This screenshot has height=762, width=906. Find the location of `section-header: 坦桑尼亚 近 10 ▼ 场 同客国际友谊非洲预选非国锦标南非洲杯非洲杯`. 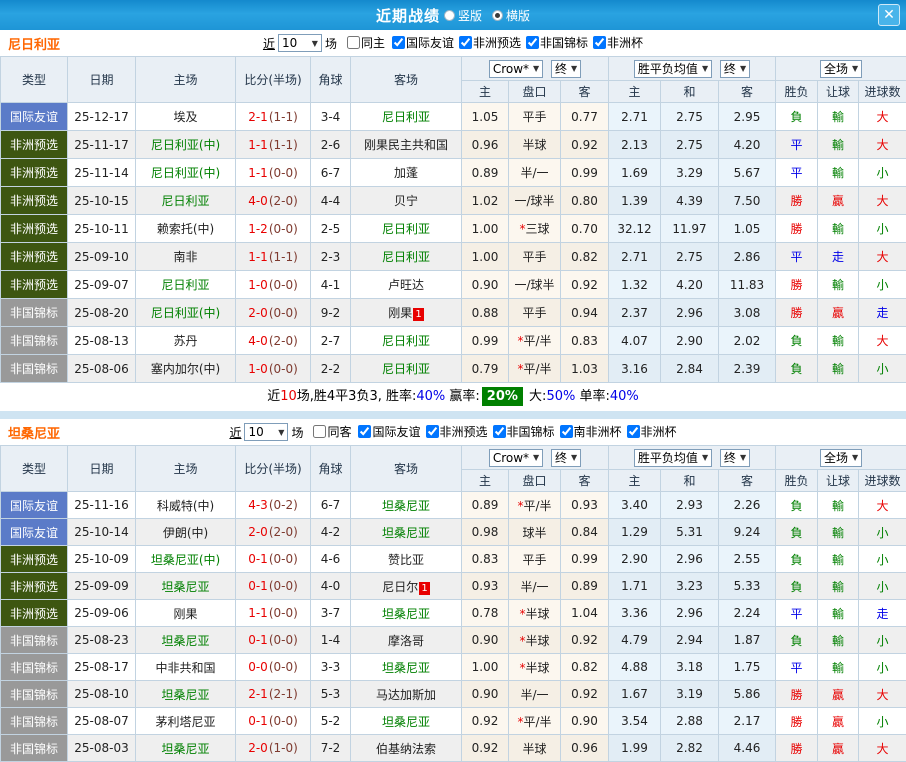

section-header: 坦桑尼亚 近 10 ▼ 场 同客国际友谊非洲预选非国锦标南非洲杯非洲杯 is located at coordinates (453, 432).